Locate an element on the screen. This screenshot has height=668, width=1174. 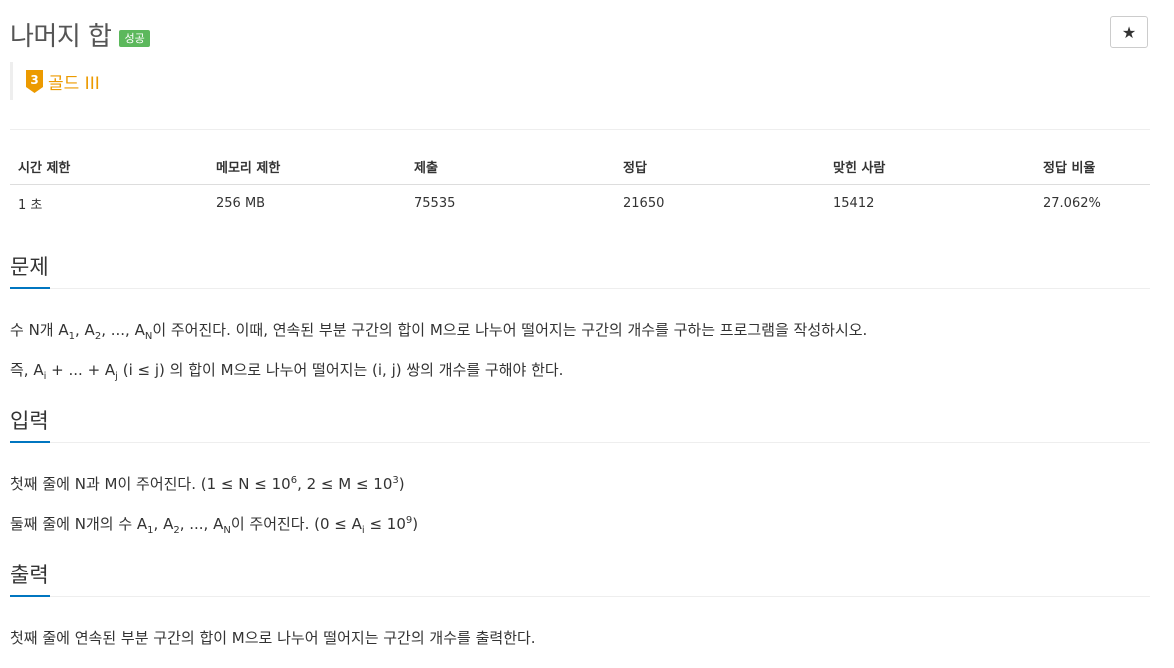
tier-label: 골드 III is located at coordinates (74, 83).